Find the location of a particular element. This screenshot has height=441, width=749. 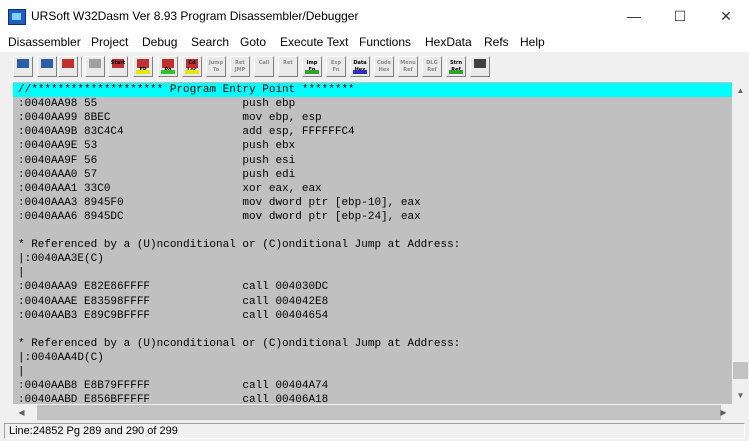

code-line: |:0040AA3E(C) is located at coordinates (61, 259).